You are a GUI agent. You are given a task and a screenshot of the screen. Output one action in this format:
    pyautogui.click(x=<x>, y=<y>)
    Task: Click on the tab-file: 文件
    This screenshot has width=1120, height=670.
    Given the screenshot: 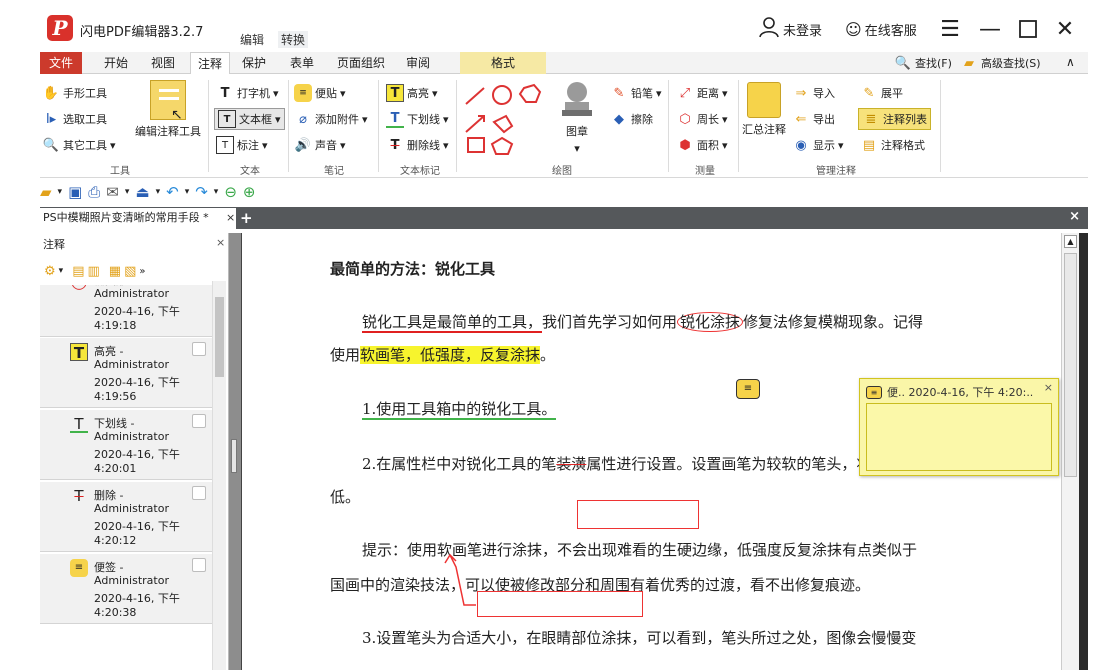 What is the action you would take?
    pyautogui.click(x=61, y=63)
    